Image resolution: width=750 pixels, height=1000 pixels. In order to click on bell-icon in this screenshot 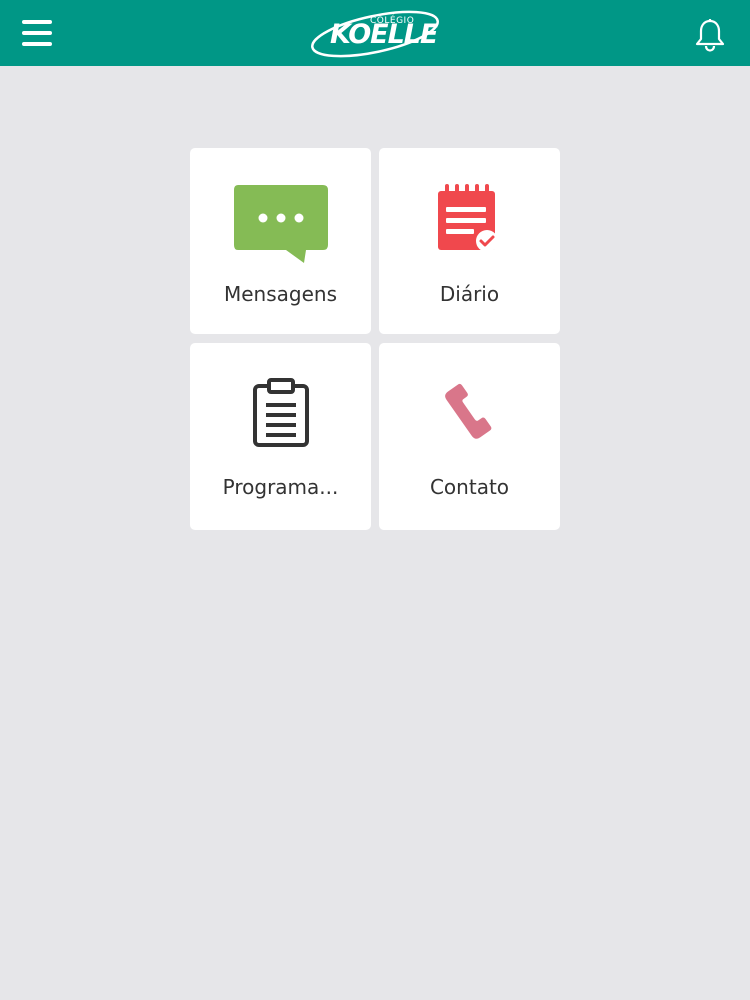, I will do `click(710, 35)`.